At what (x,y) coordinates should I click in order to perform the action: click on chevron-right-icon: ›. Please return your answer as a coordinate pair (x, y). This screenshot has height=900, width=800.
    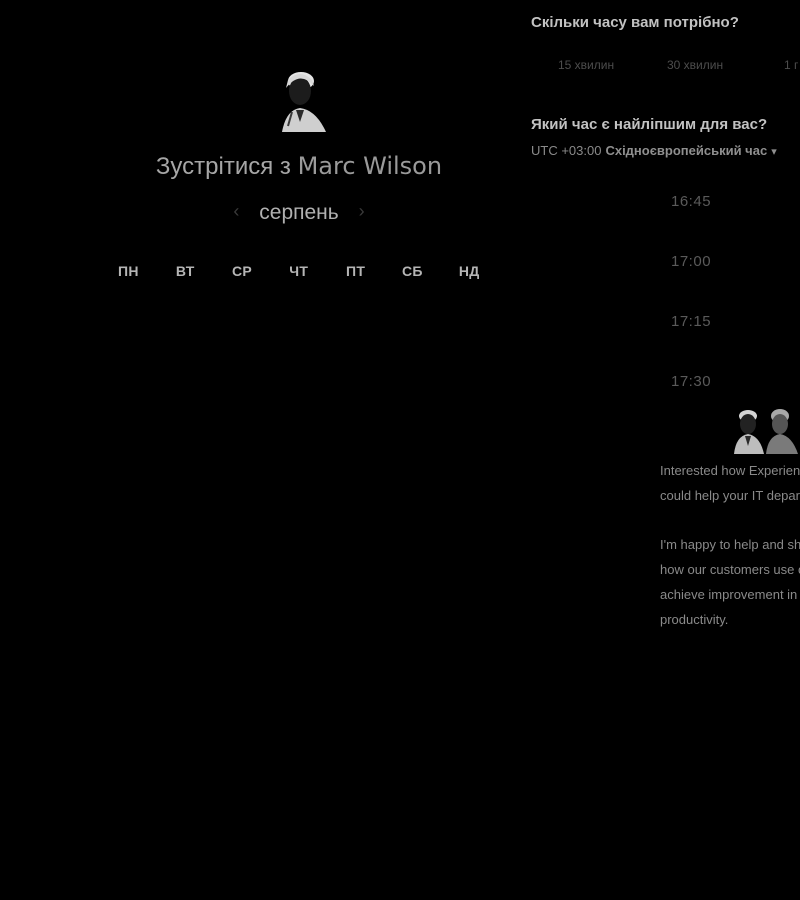
    Looking at the image, I should click on (362, 211).